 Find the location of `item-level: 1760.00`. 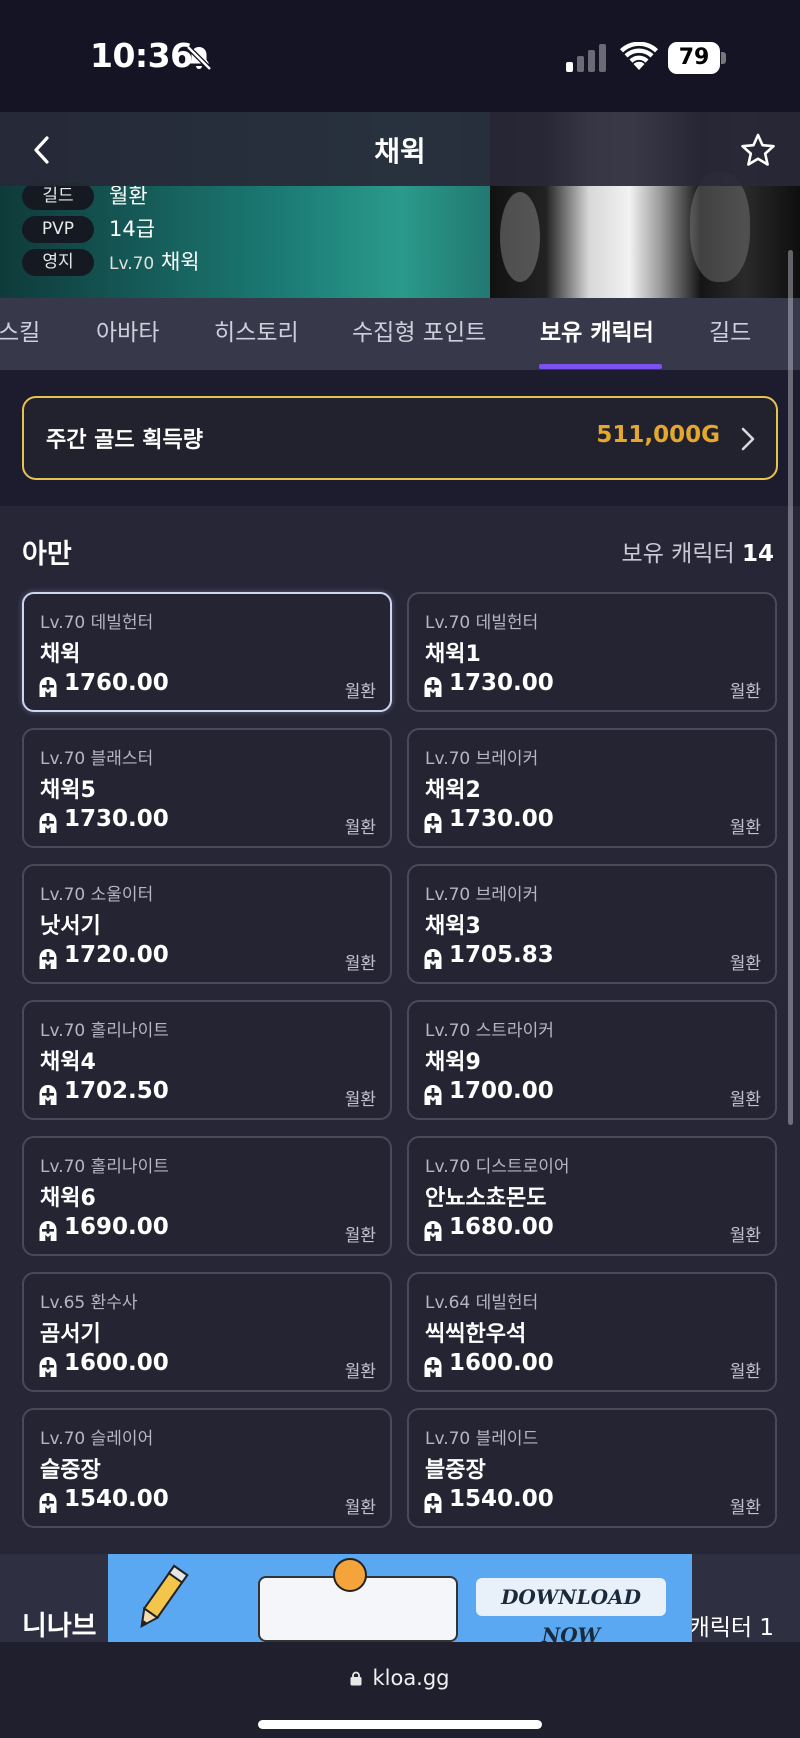

item-level: 1760.00 is located at coordinates (116, 683).